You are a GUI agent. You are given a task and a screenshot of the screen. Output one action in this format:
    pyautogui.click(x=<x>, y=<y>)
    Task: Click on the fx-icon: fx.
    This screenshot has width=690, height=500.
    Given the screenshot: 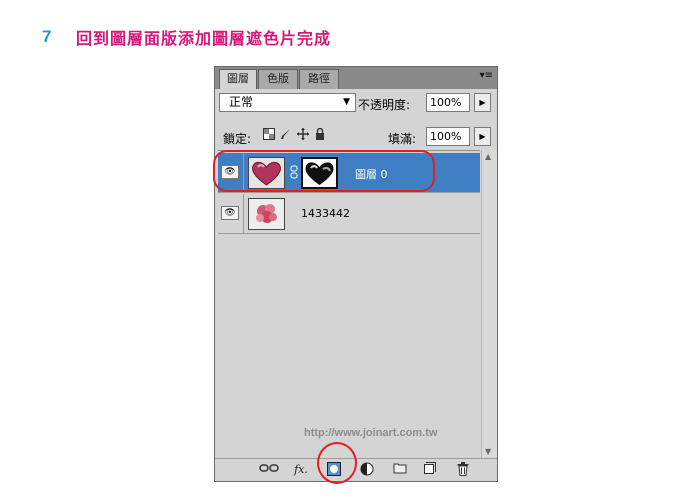 What is the action you would take?
    pyautogui.click(x=301, y=470)
    